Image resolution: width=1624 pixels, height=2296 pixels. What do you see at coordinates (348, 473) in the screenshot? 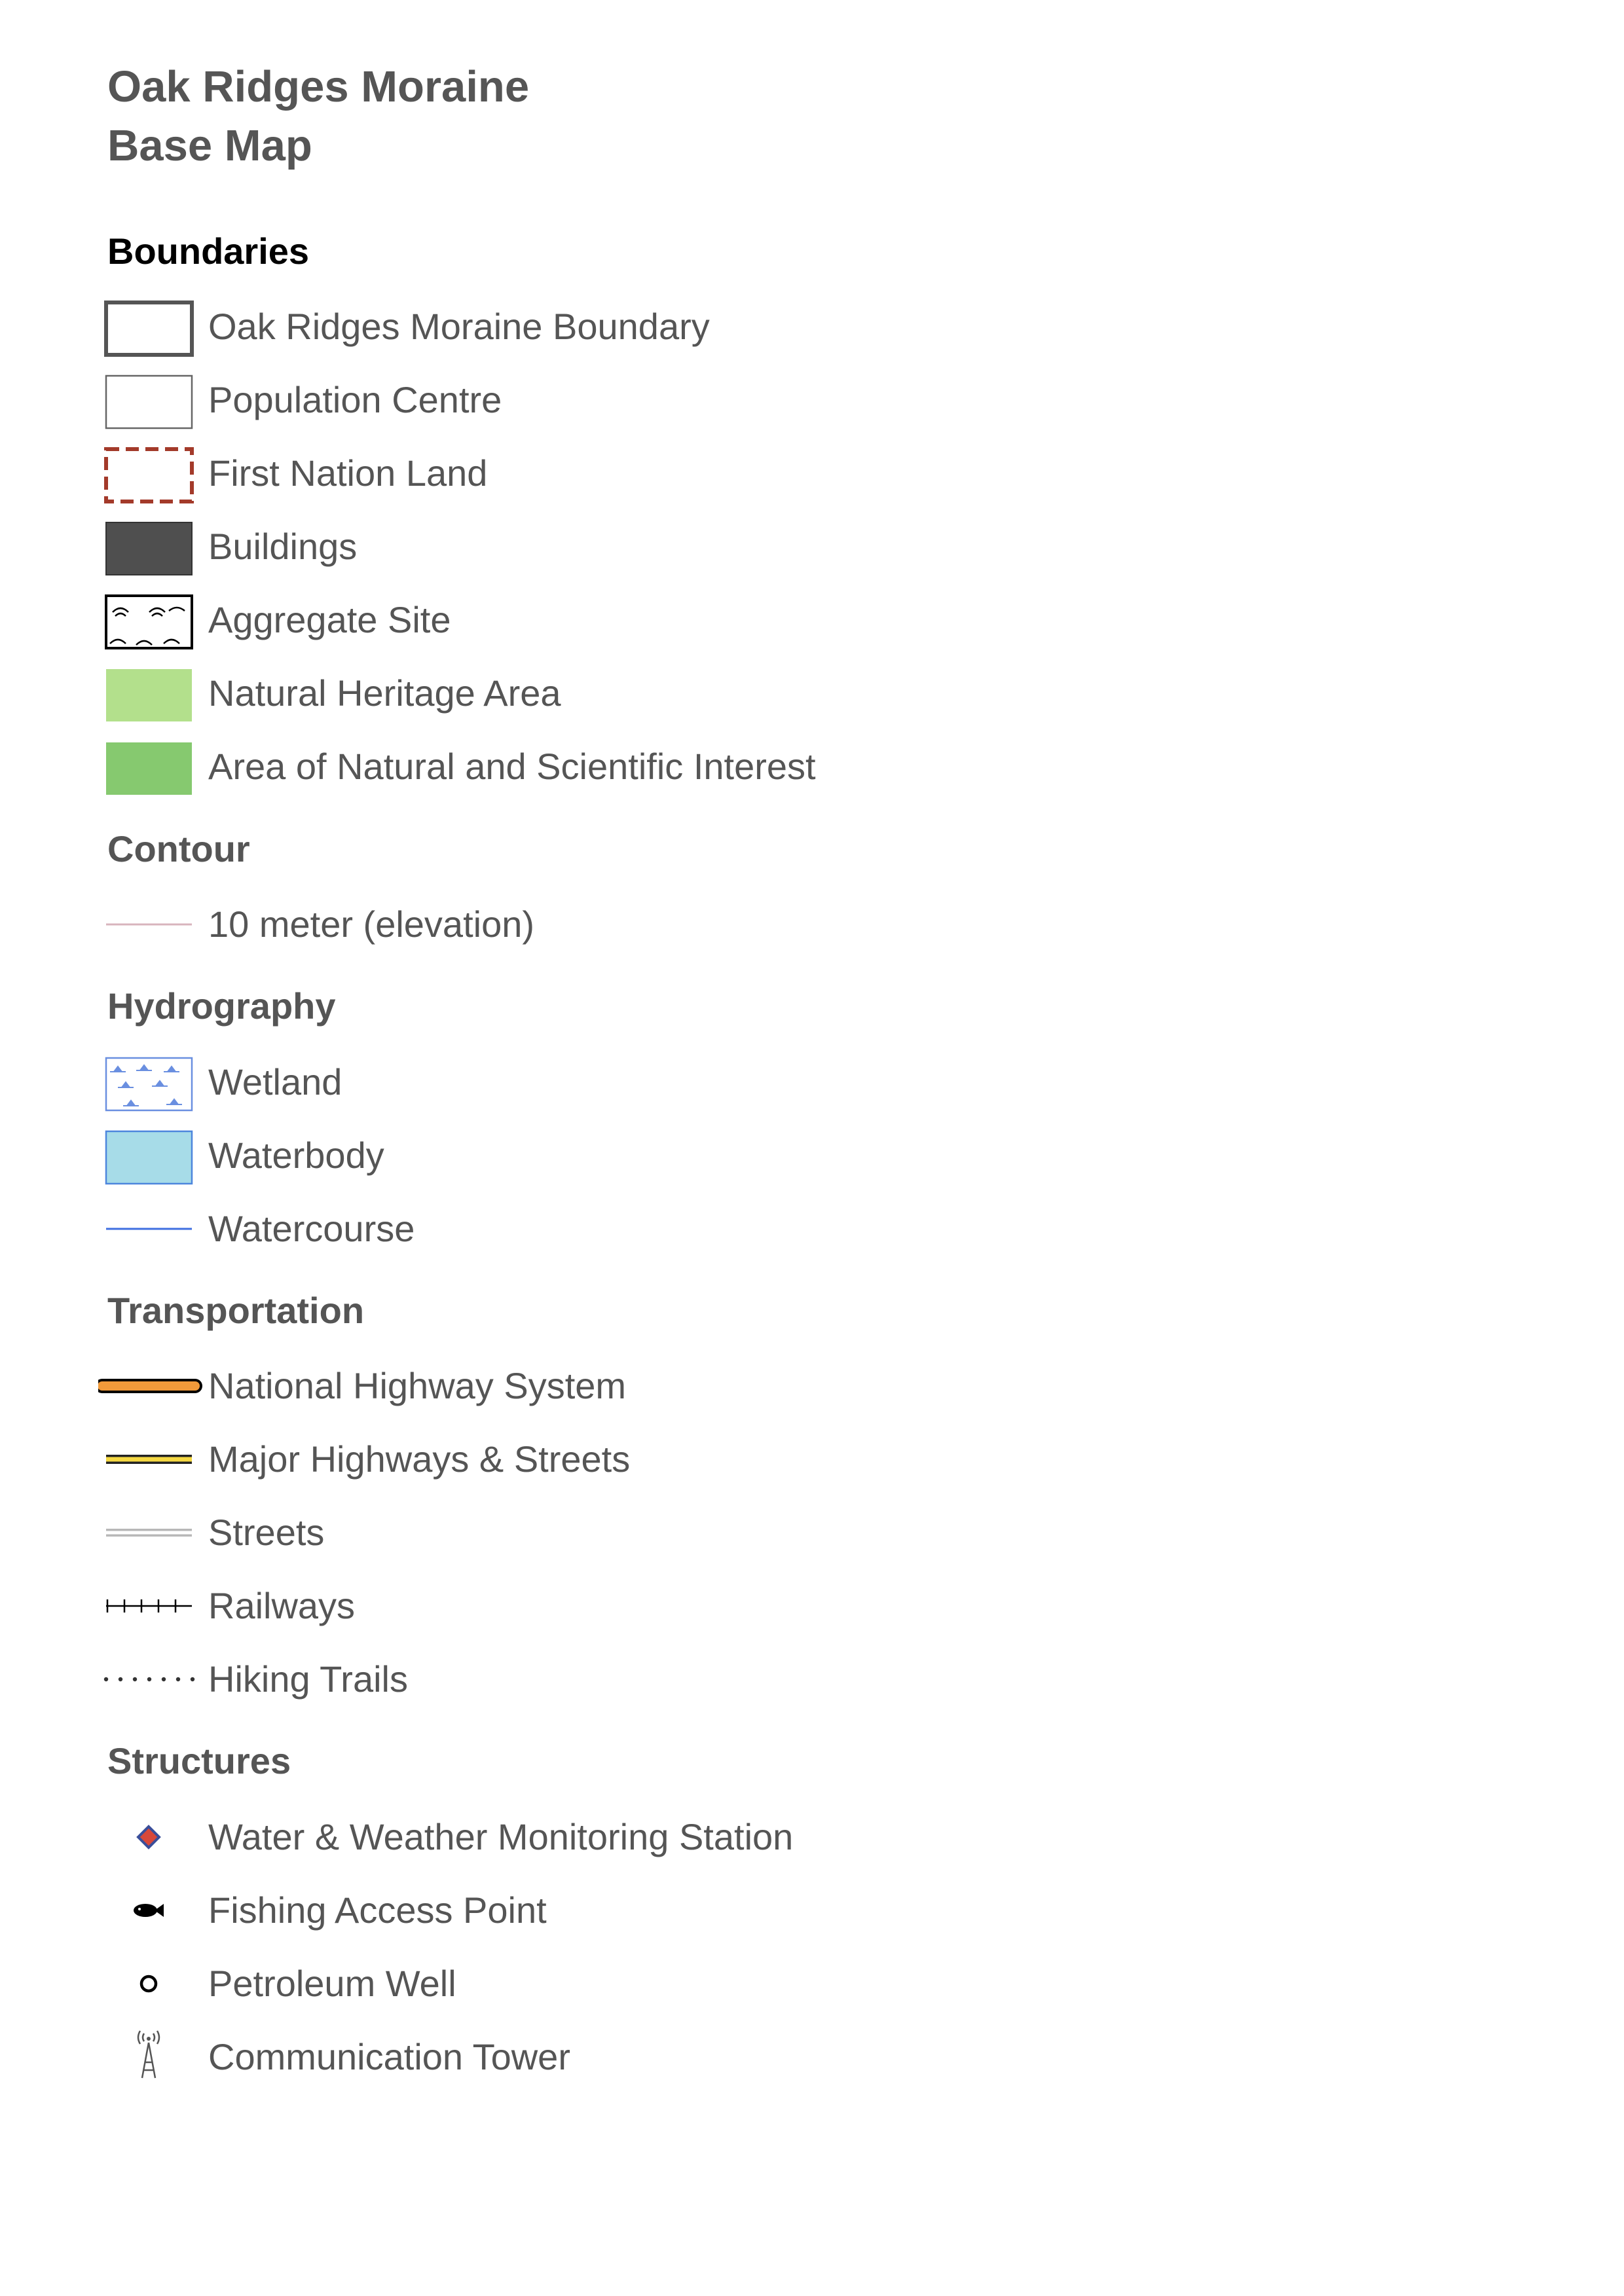
I see `legend-label: First Nation Land` at bounding box center [348, 473].